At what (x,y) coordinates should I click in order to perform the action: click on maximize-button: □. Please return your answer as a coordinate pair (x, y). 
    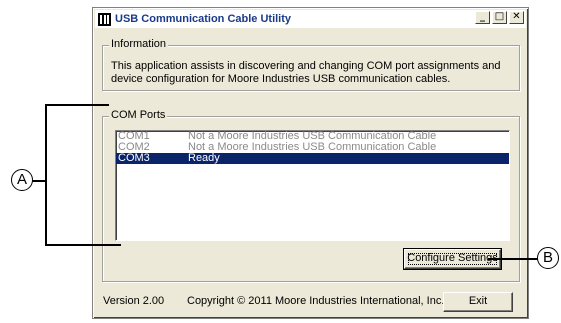
    Looking at the image, I should click on (499, 17).